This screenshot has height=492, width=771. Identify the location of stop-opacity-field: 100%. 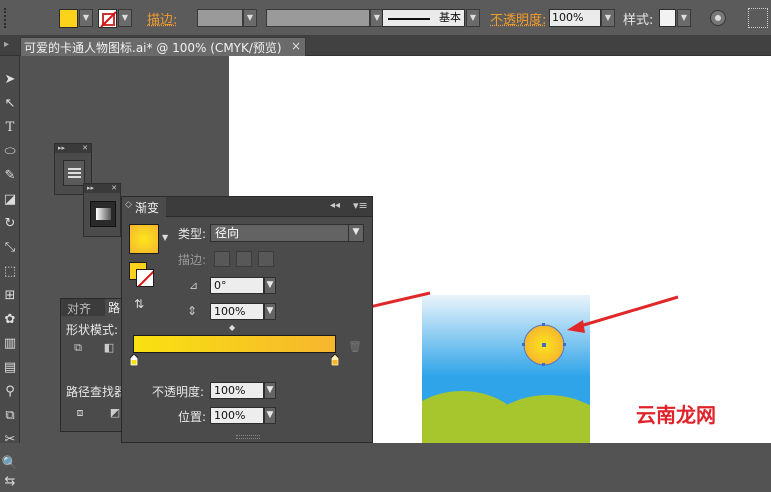
(237, 390).